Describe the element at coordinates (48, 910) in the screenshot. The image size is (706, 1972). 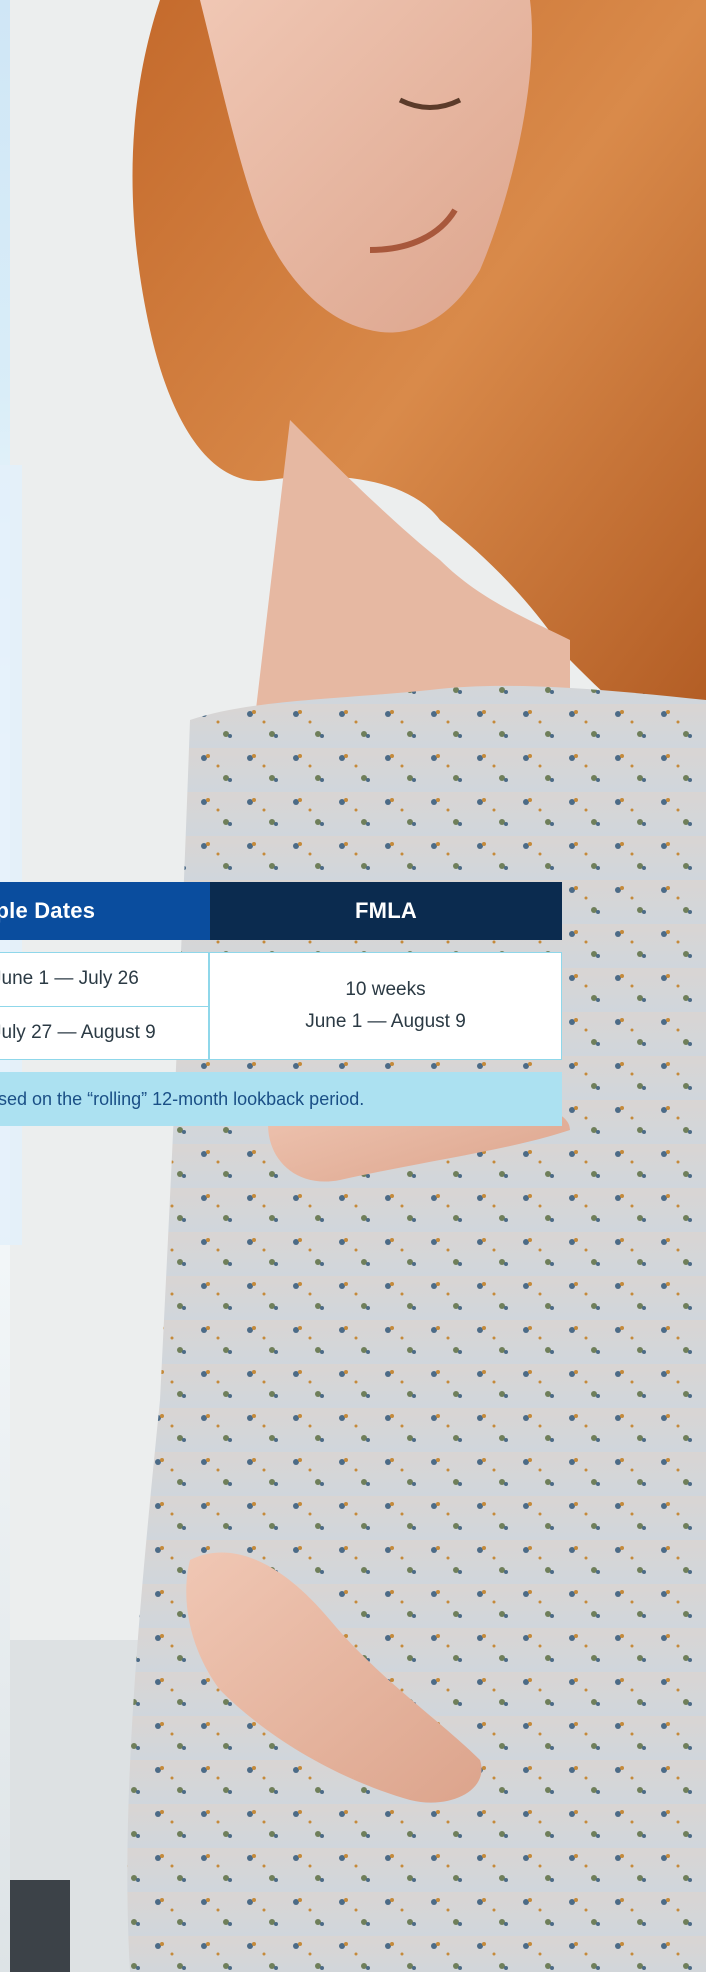
I see `header-example-dates-label: Example Dates` at that location.